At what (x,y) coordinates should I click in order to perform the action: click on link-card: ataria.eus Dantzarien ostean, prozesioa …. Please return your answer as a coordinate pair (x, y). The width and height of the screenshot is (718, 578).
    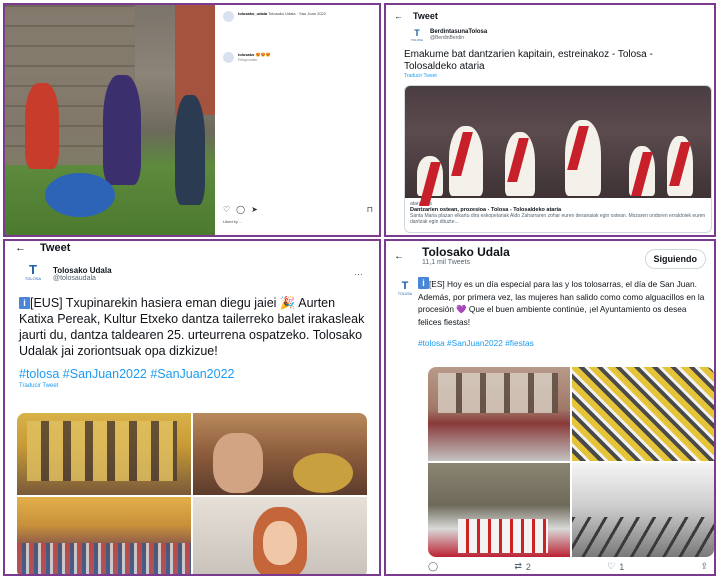
    Looking at the image, I should click on (558, 159).